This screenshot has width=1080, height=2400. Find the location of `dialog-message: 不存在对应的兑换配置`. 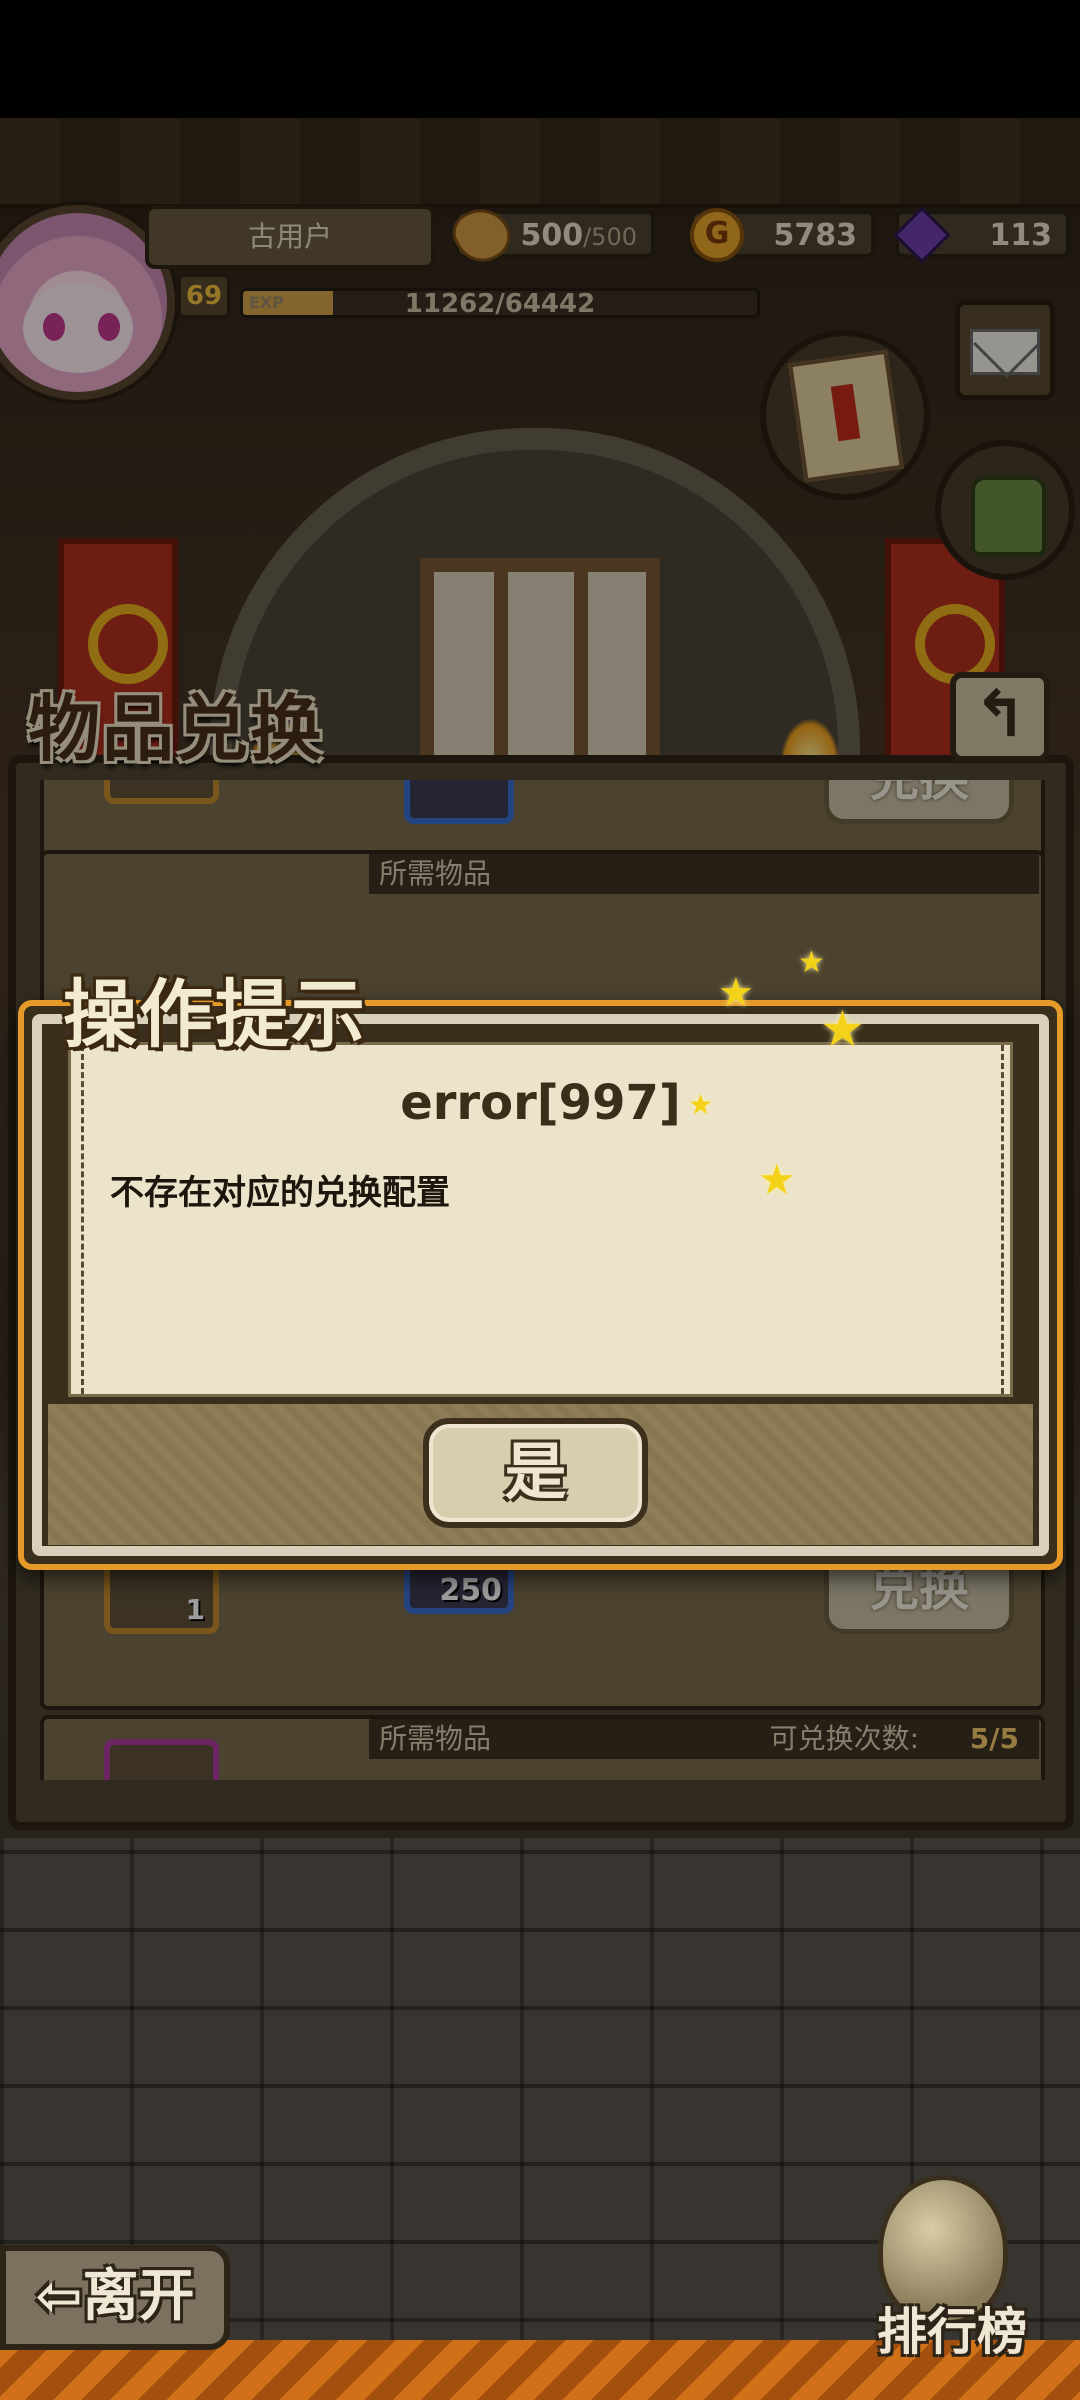

dialog-message: 不存在对应的兑换配置 is located at coordinates (280, 1193).